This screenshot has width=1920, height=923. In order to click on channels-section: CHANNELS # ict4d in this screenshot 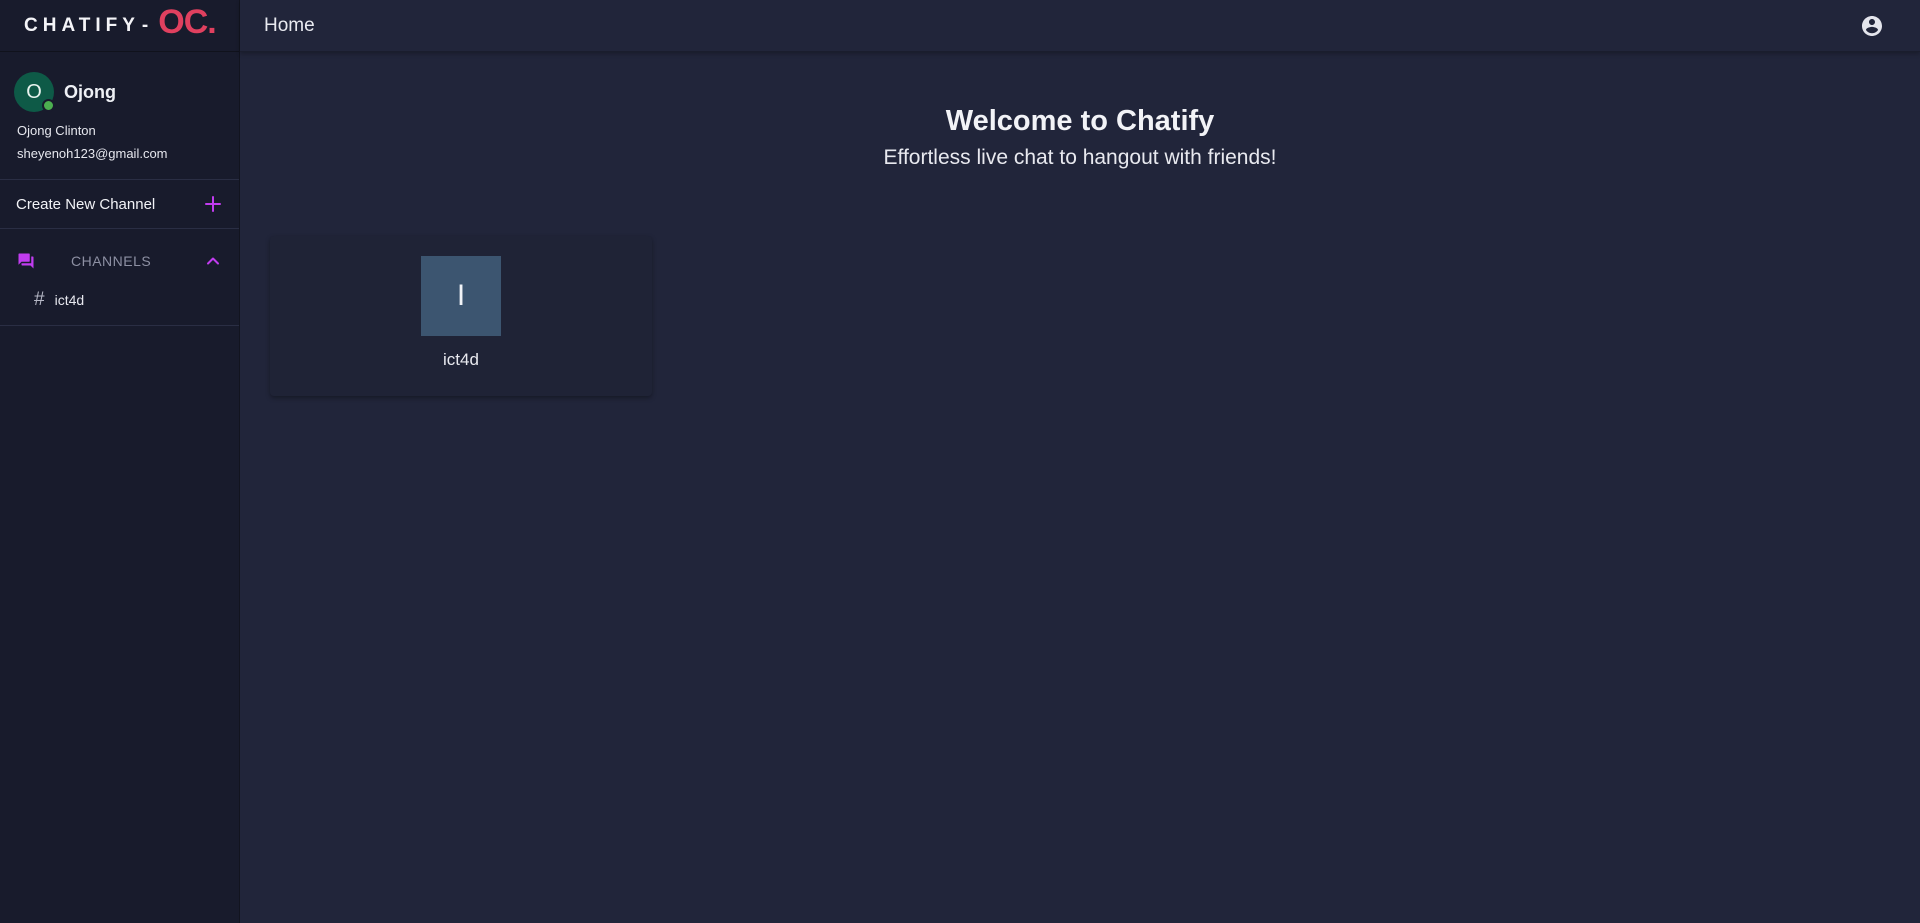, I will do `click(119, 277)`.